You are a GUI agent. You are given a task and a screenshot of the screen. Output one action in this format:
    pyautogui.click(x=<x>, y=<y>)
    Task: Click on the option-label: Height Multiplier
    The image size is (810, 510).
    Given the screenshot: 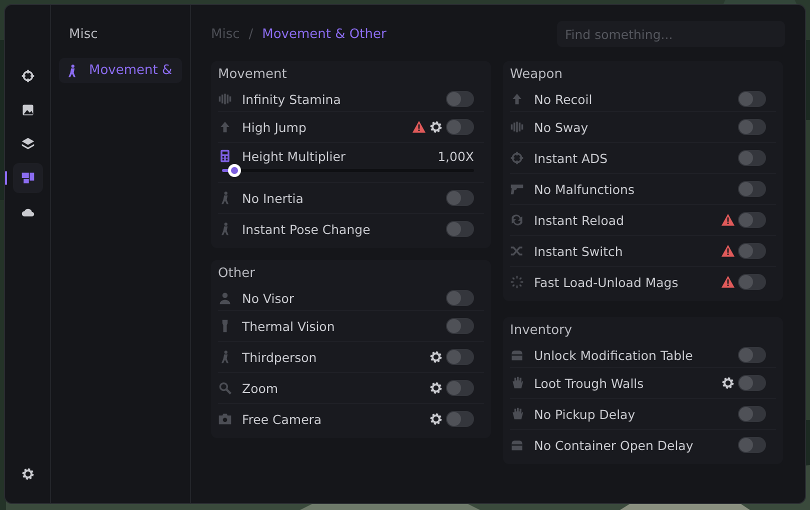 What is the action you would take?
    pyautogui.click(x=294, y=156)
    